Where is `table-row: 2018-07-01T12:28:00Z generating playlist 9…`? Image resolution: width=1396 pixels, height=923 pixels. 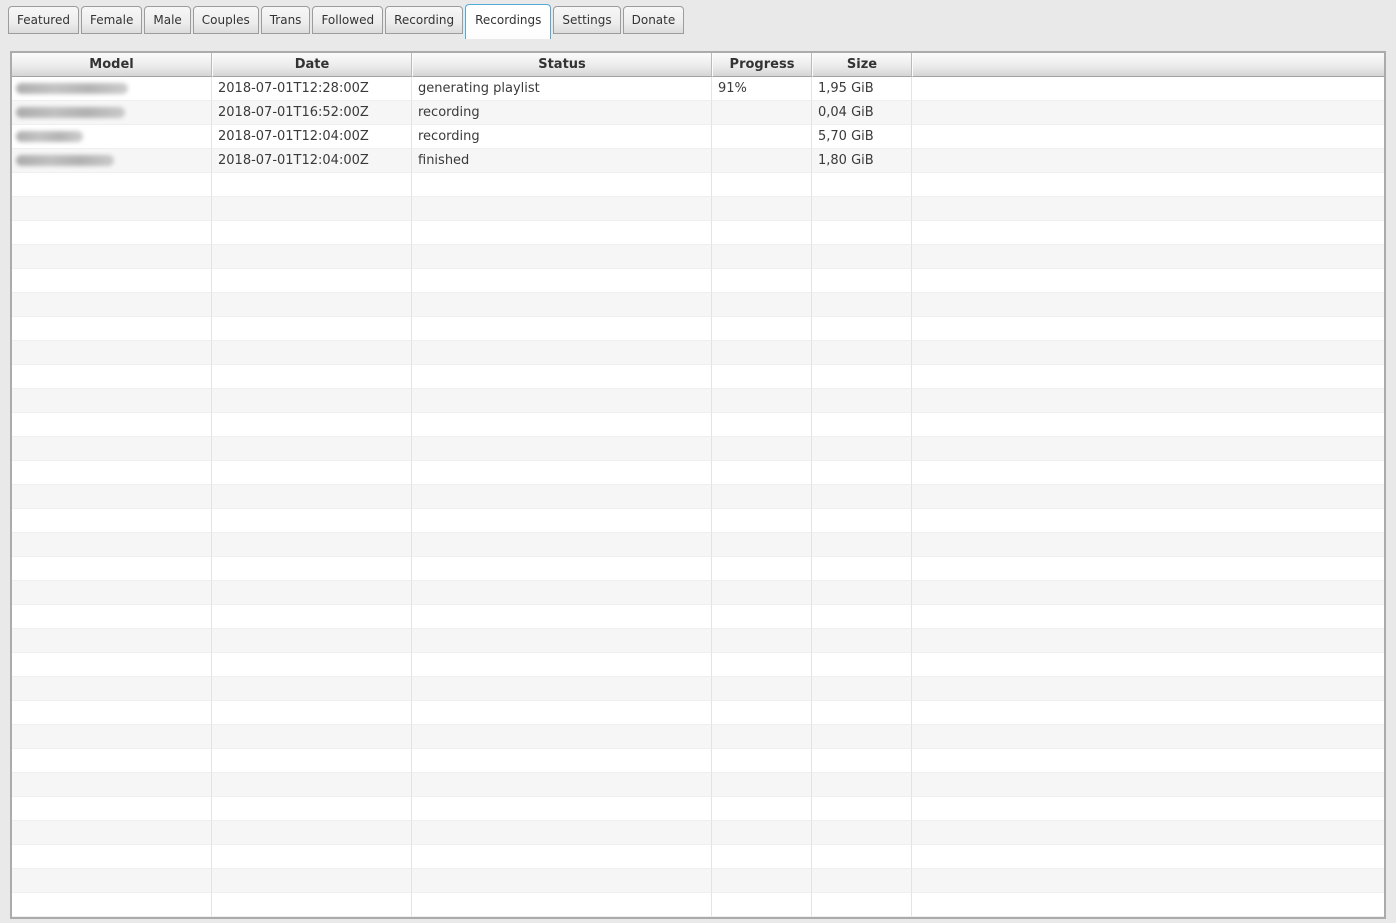 table-row: 2018-07-01T12:28:00Z generating playlist 9… is located at coordinates (698, 89).